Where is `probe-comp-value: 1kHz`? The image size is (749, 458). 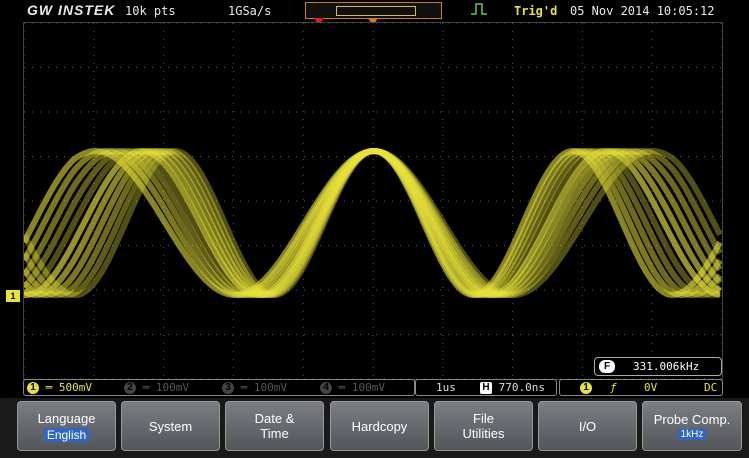
probe-comp-value: 1kHz is located at coordinates (692, 434).